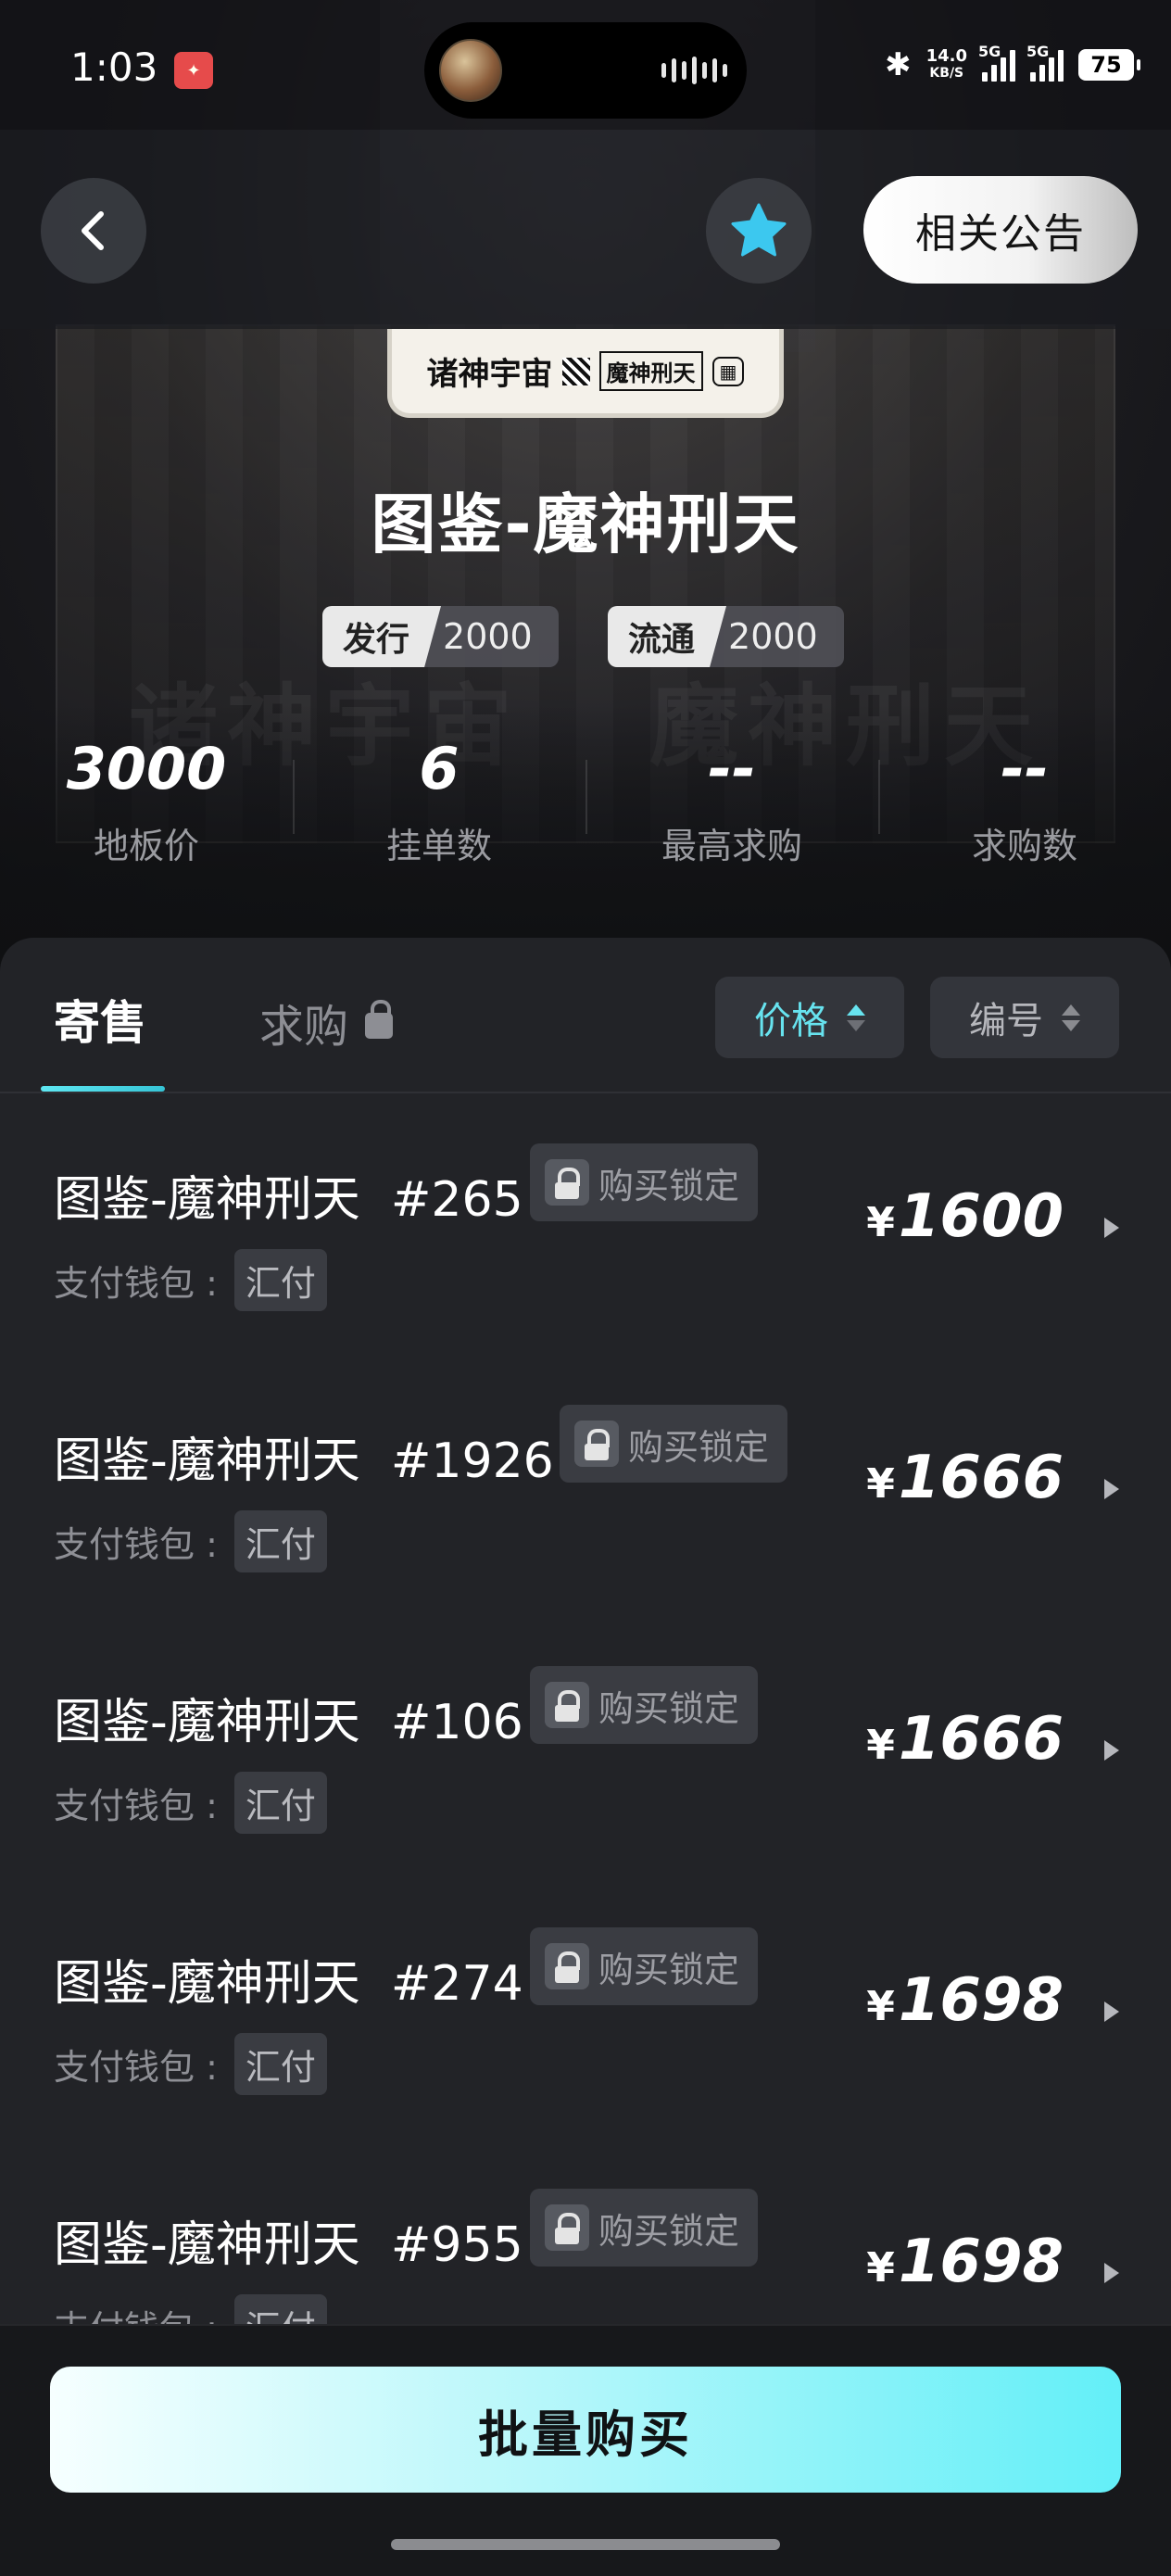 This screenshot has width=1171, height=2576. Describe the element at coordinates (585, 65) in the screenshot. I see `status-bar: 1:03 ✦ ✱ 14.0 KB/S 5G 5G 75` at that location.